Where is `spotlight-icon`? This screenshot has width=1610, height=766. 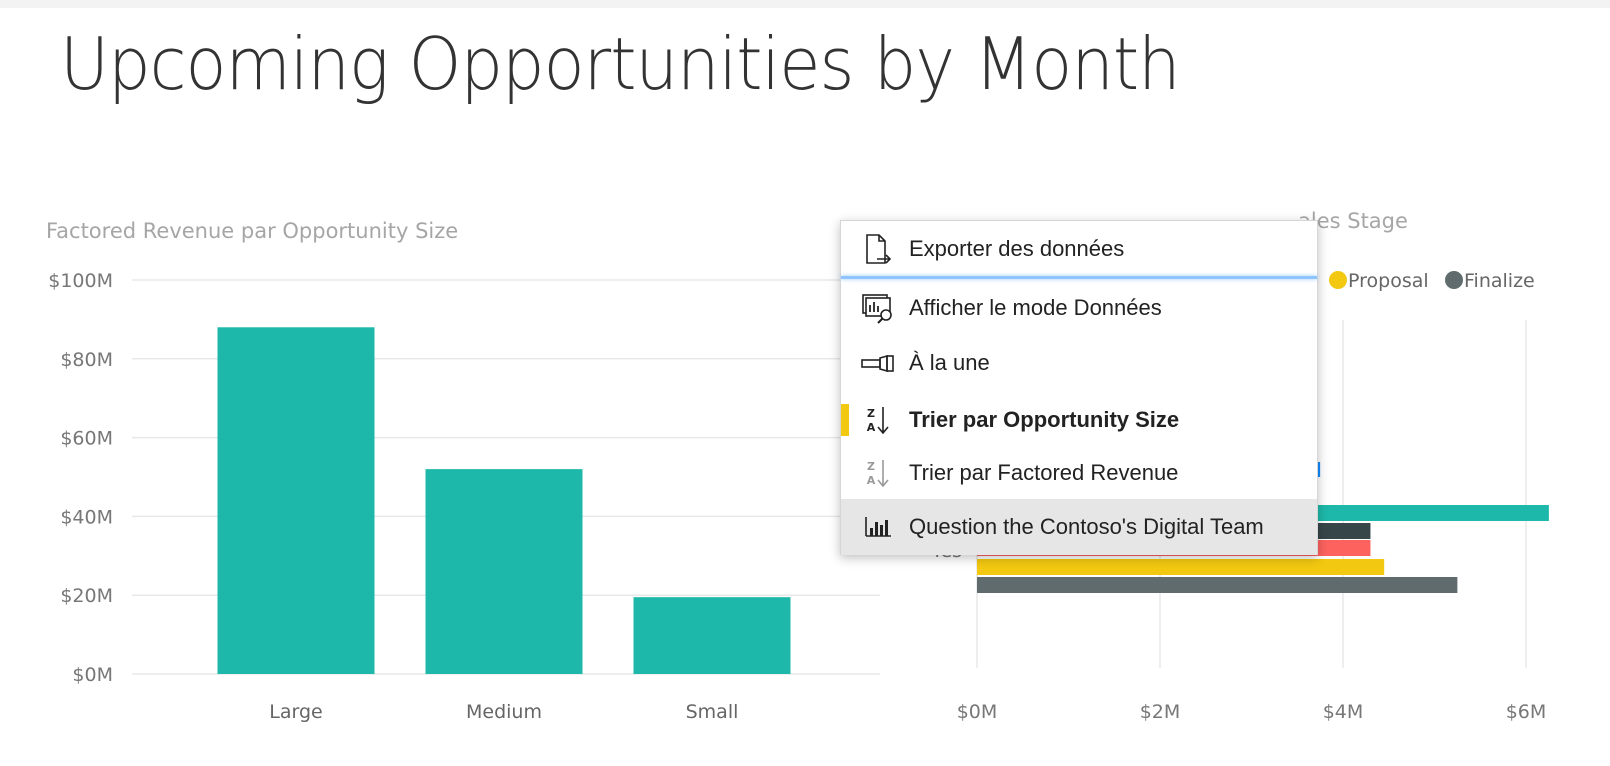 spotlight-icon is located at coordinates (878, 363).